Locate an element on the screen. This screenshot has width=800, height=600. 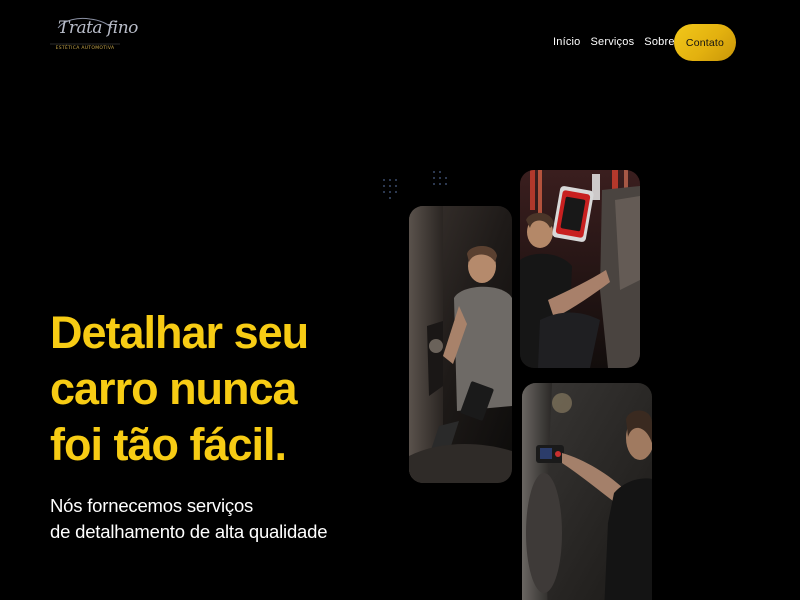
logo-wordmark: Trata fino is located at coordinates (98, 28).